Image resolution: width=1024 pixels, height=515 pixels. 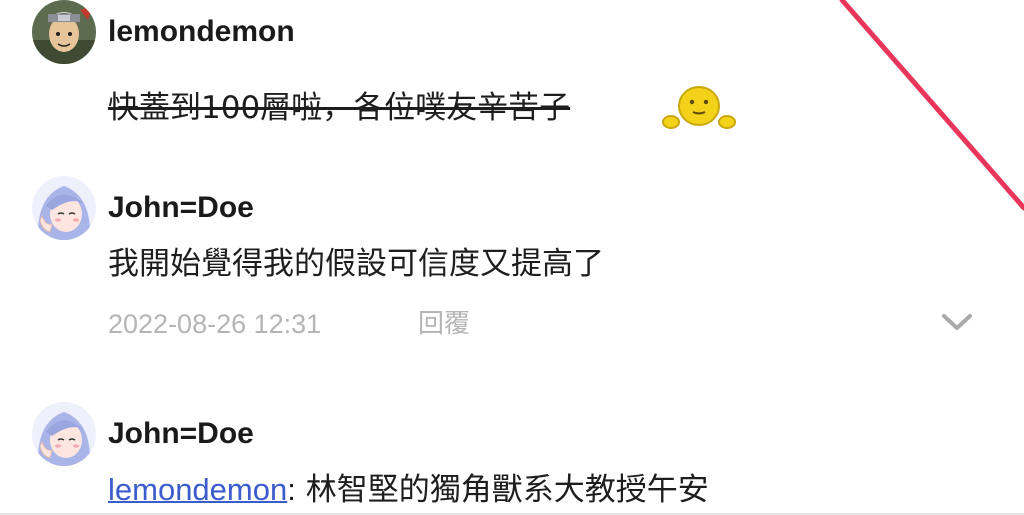 What do you see at coordinates (181, 434) in the screenshot?
I see `comment-username: John=Doe` at bounding box center [181, 434].